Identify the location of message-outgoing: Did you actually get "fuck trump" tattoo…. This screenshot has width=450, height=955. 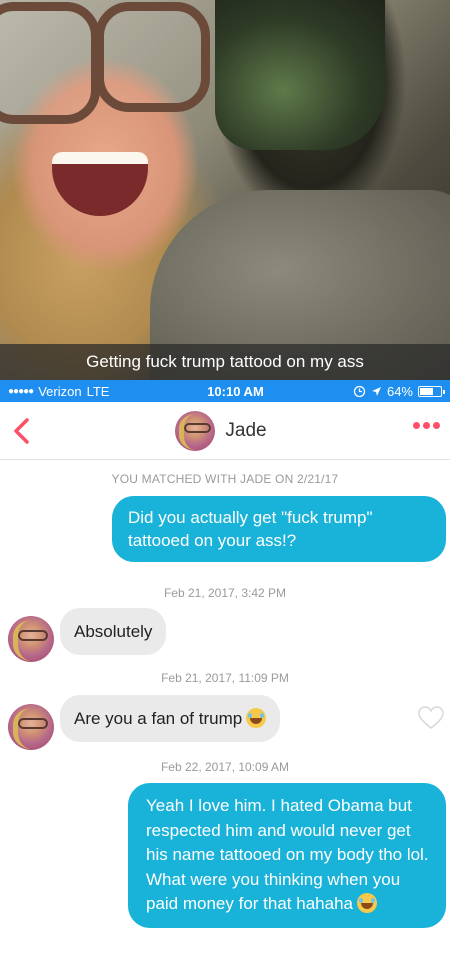
(279, 529).